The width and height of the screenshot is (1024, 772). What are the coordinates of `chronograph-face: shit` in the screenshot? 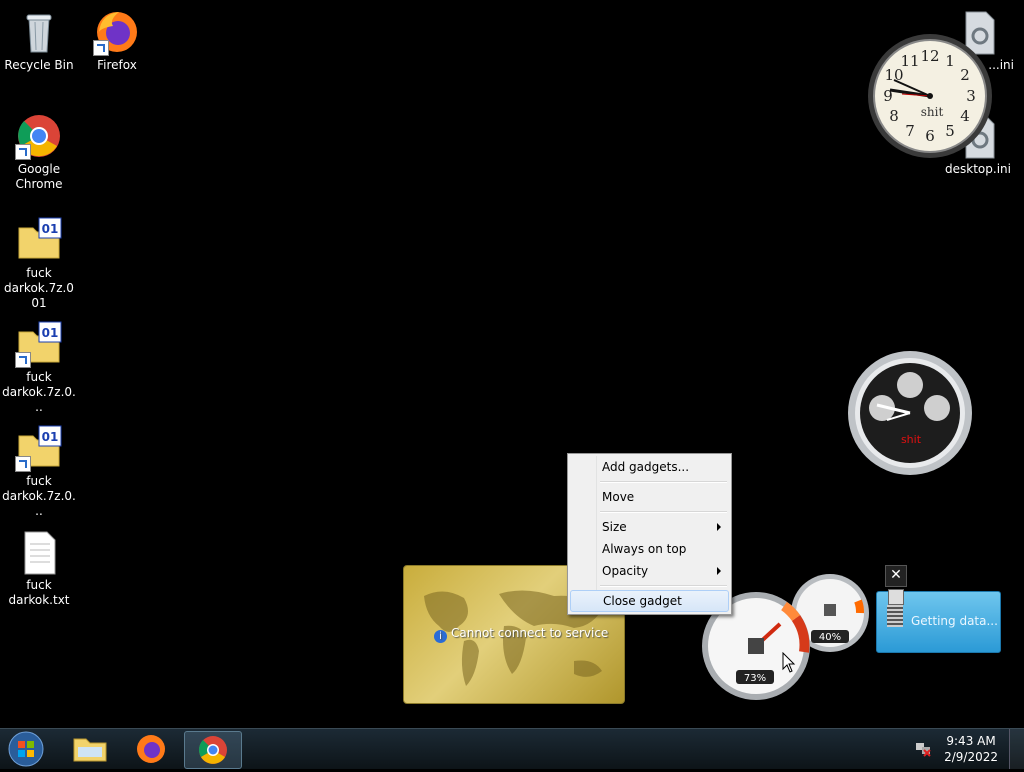 It's located at (910, 413).